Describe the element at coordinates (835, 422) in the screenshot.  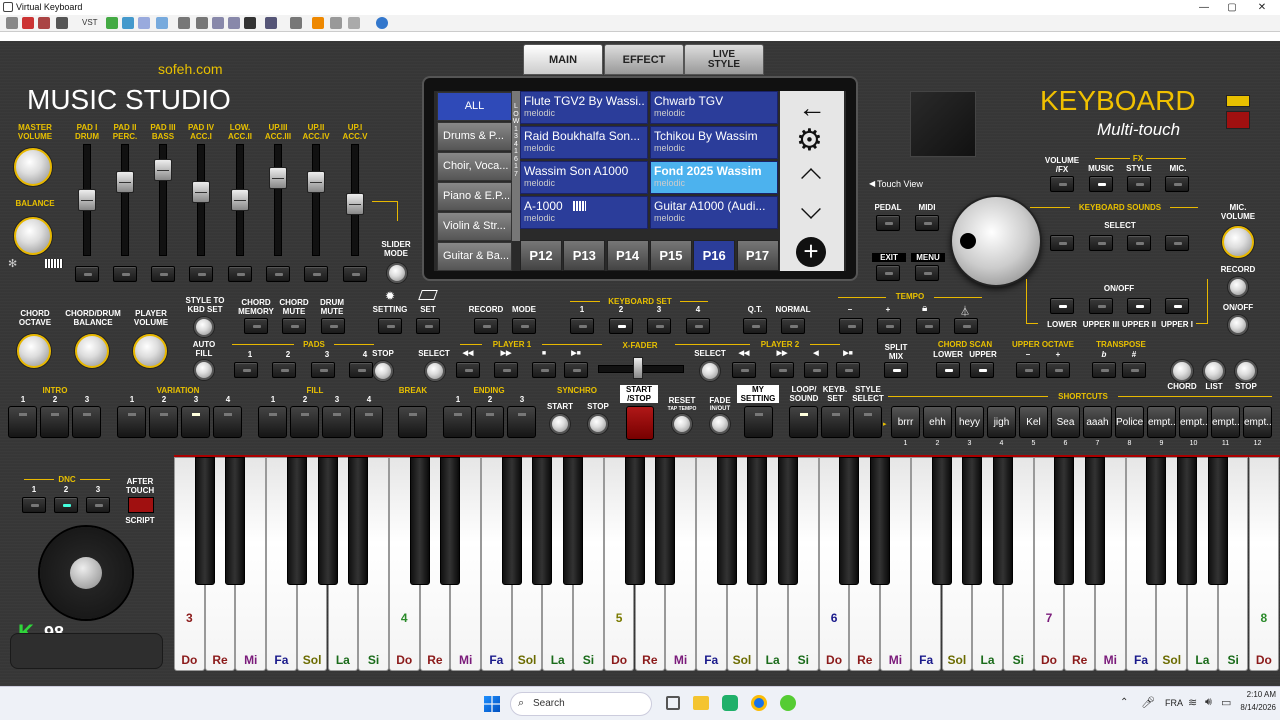
I see `keyb-set-button` at that location.